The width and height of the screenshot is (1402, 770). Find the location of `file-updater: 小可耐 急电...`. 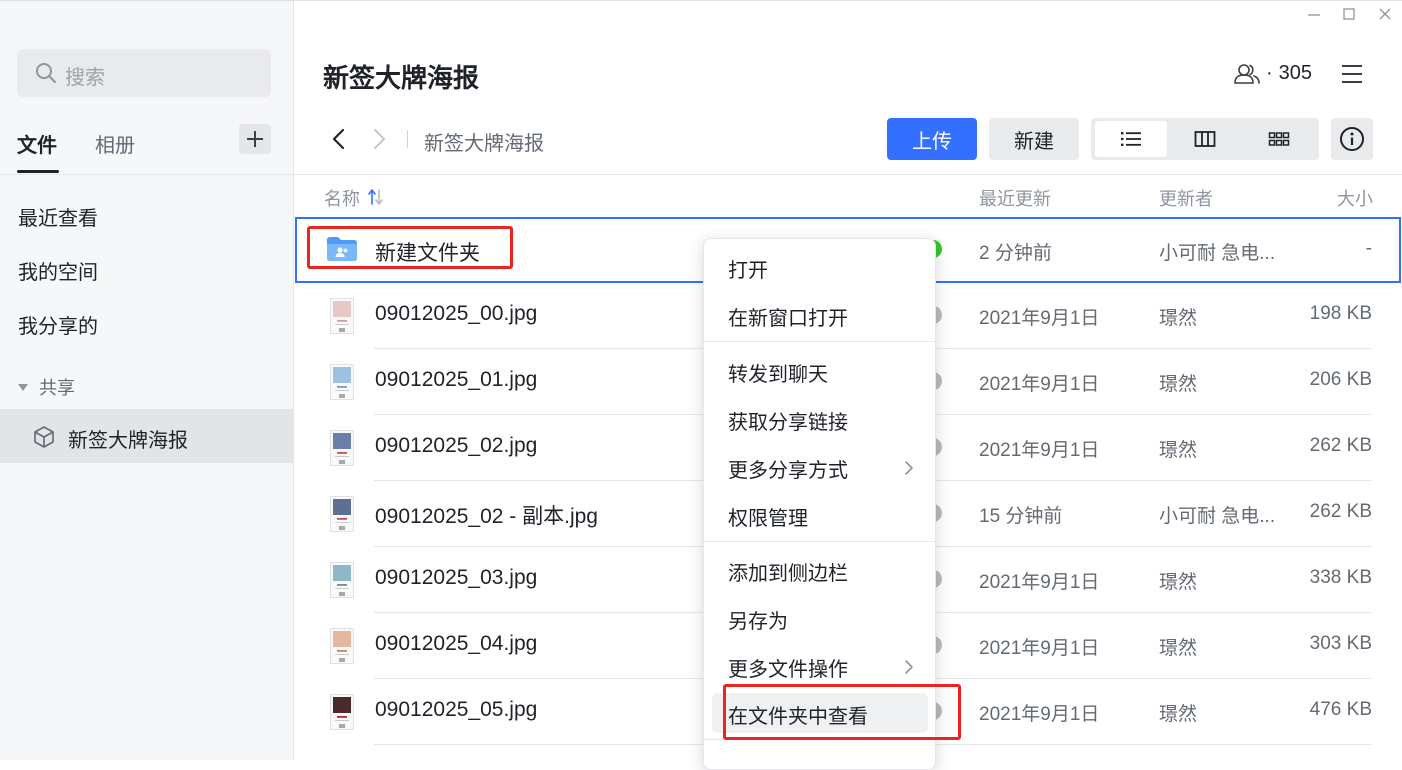

file-updater: 小可耐 急电... is located at coordinates (1217, 253).